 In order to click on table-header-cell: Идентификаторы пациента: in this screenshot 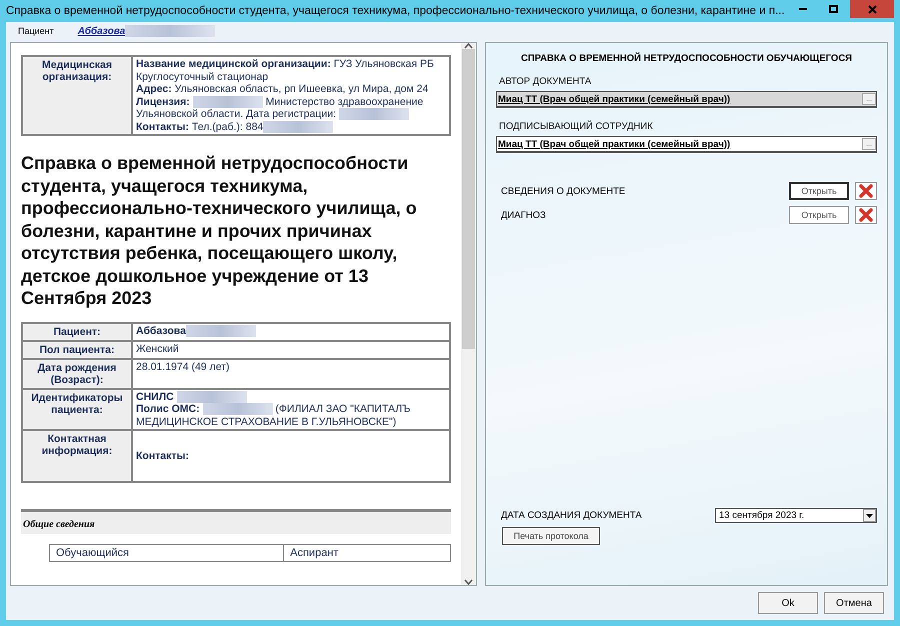, I will do `click(77, 409)`.